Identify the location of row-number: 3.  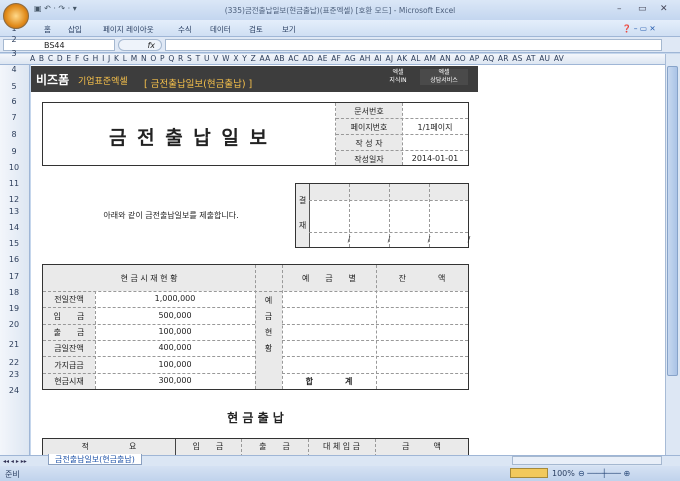
(14, 53).